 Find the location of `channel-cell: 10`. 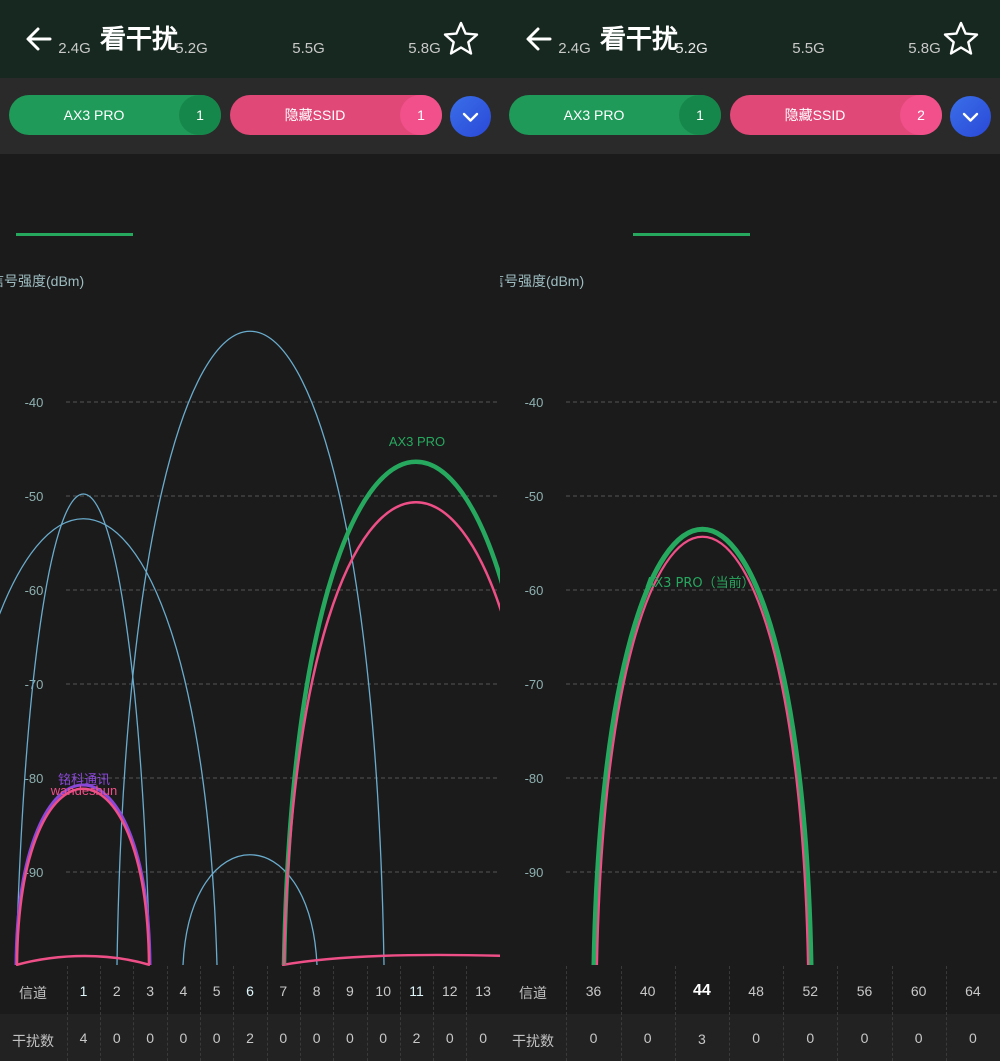

channel-cell: 10 is located at coordinates (383, 991).